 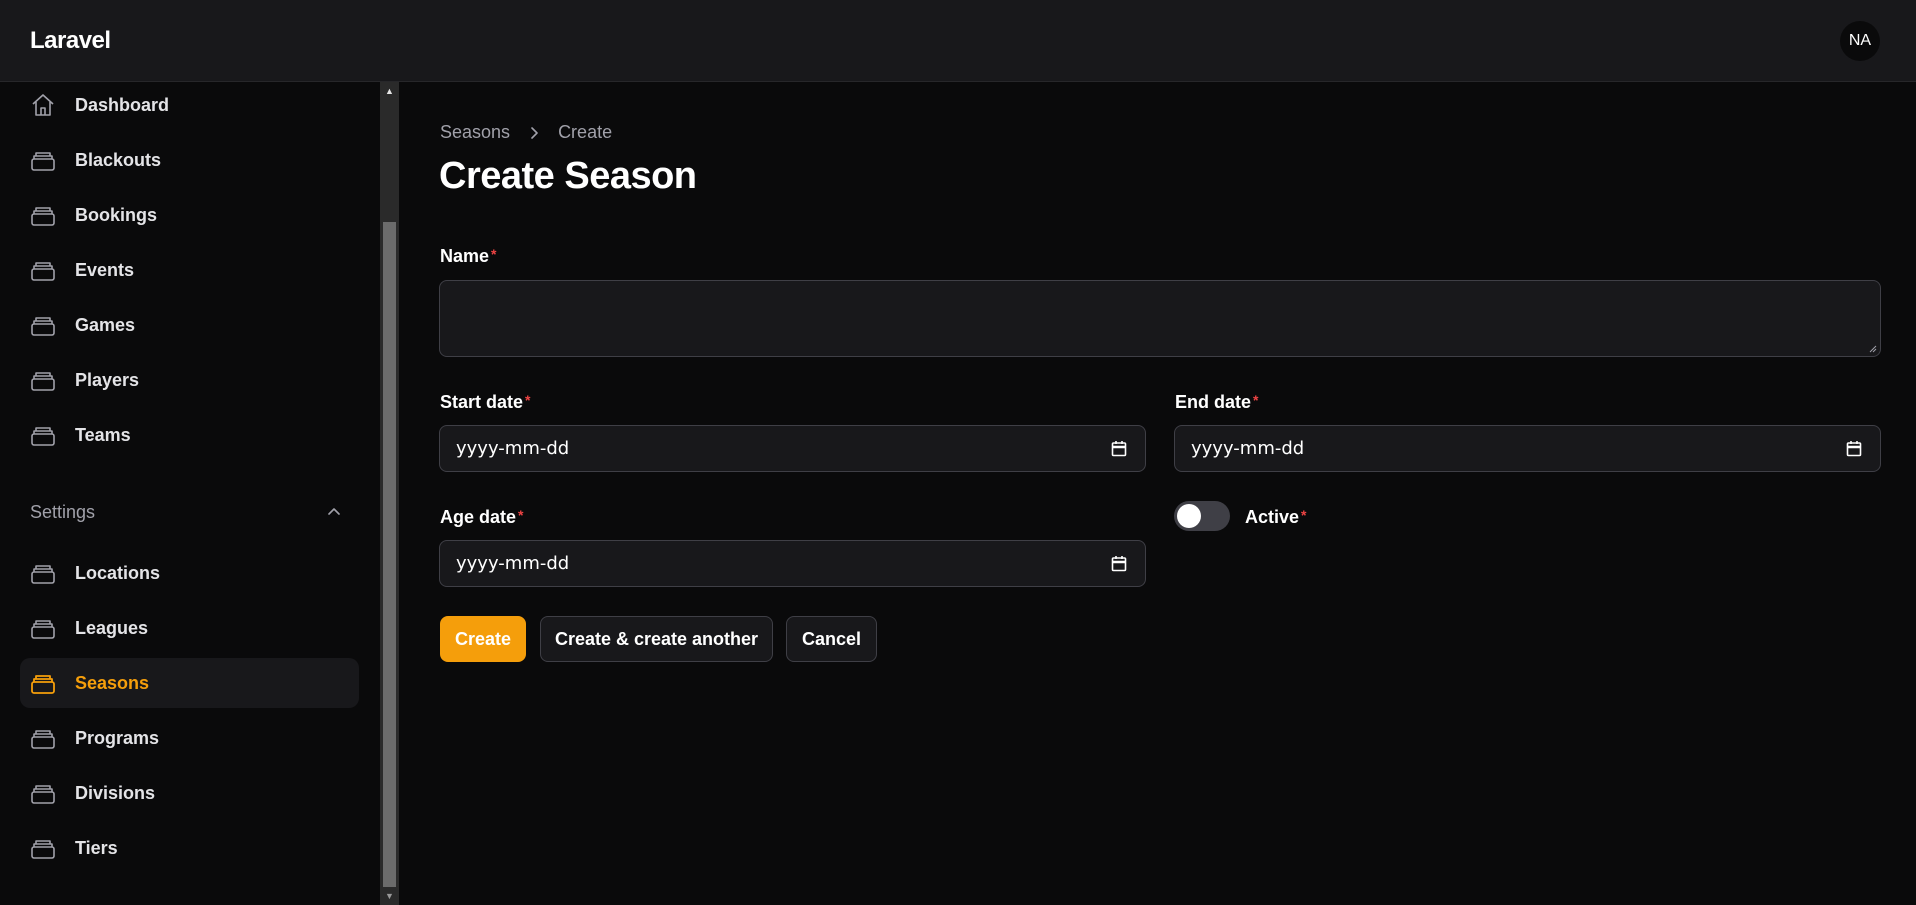 What do you see at coordinates (1160, 318) in the screenshot?
I see `name-textarea` at bounding box center [1160, 318].